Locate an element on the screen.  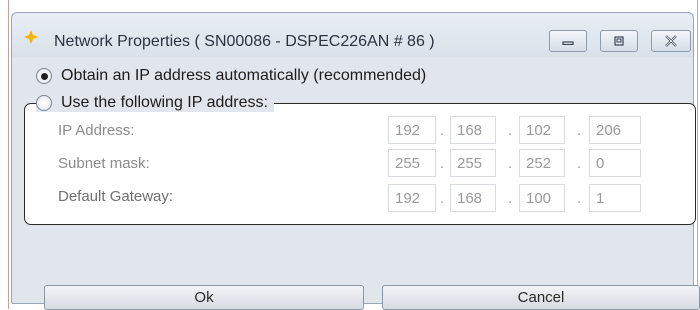
minimize-icon is located at coordinates (568, 43).